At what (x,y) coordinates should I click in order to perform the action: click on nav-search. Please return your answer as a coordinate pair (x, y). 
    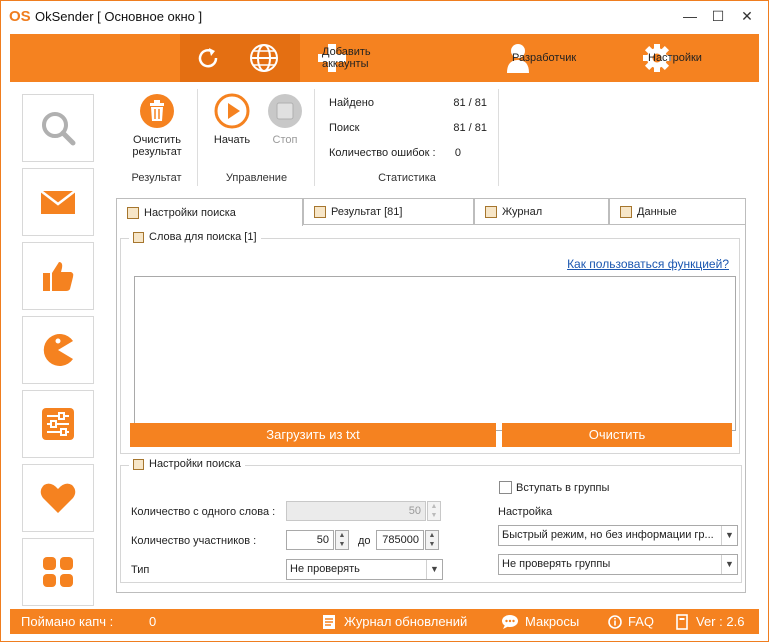
    Looking at the image, I should click on (58, 128).